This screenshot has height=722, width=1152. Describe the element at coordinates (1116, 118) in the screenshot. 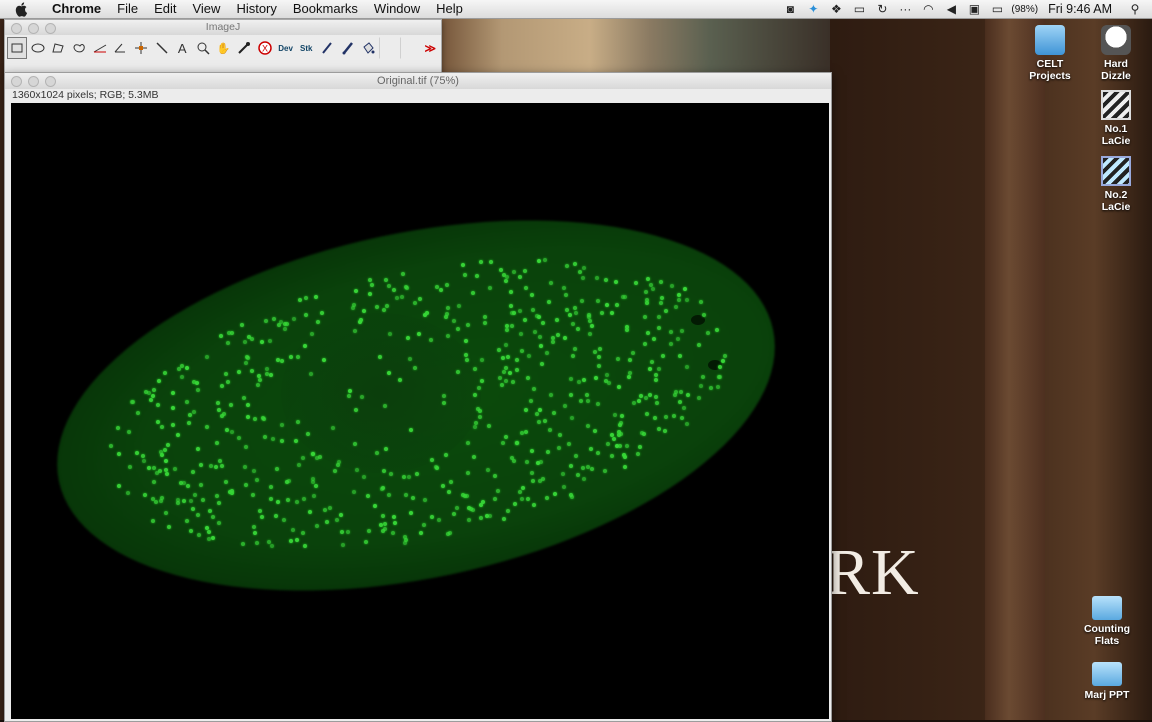

I see `desktop-icon-no1-lacie: No.1 LaCie` at that location.